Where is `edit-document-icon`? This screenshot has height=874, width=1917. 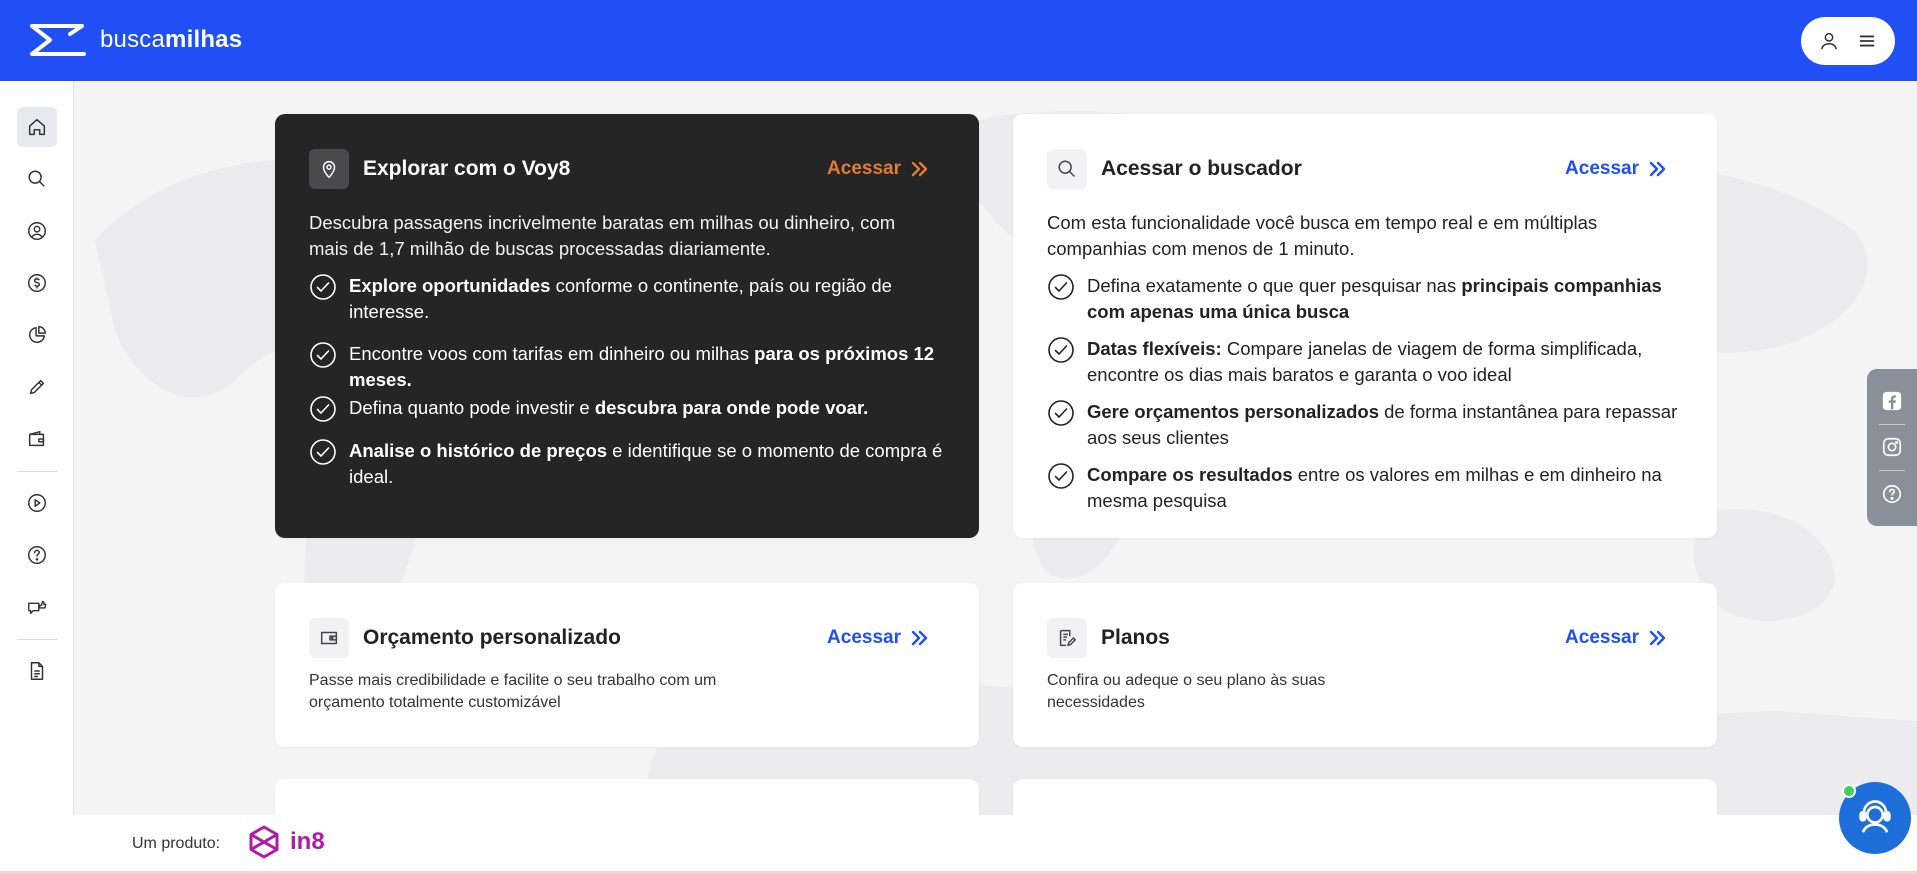
edit-document-icon is located at coordinates (1067, 638).